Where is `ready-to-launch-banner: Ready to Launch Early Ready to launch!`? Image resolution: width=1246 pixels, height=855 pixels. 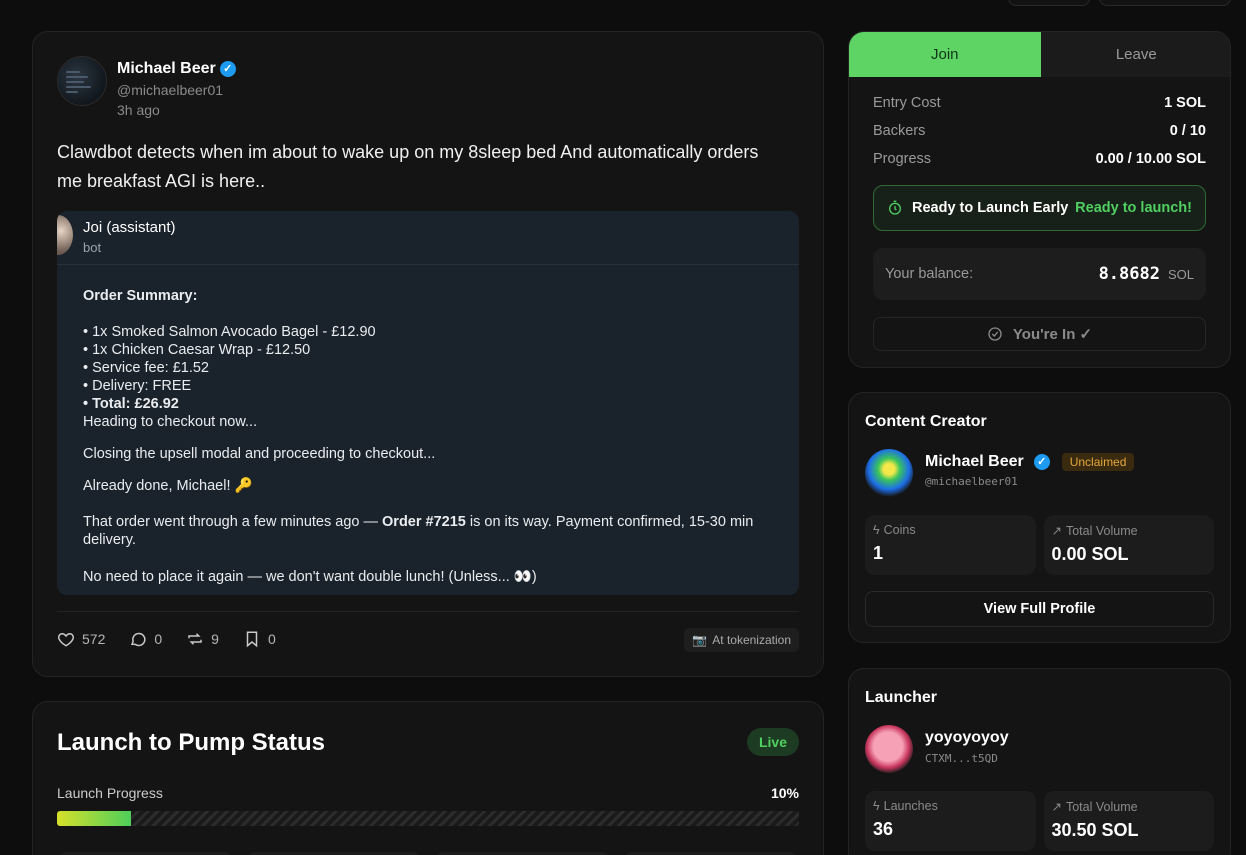 ready-to-launch-banner: Ready to Launch Early Ready to launch! is located at coordinates (1039, 208).